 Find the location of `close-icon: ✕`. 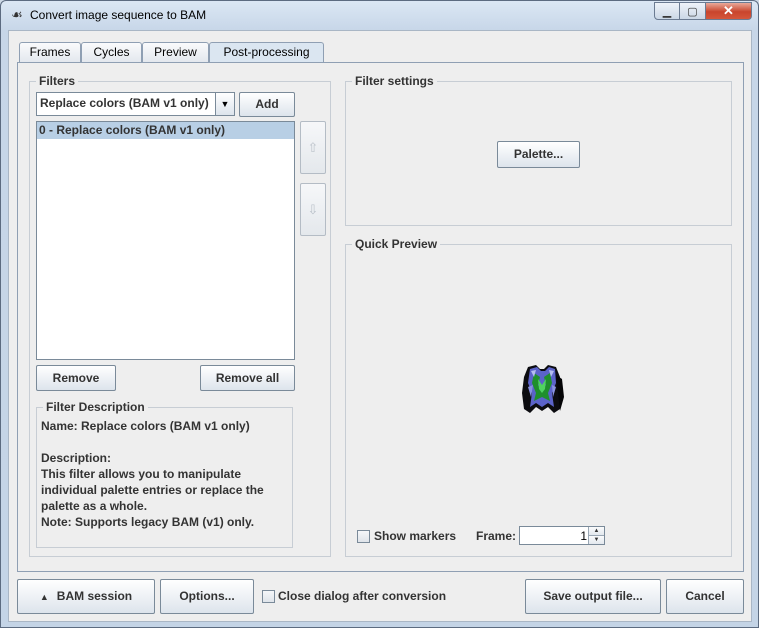

close-icon: ✕ is located at coordinates (729, 11).